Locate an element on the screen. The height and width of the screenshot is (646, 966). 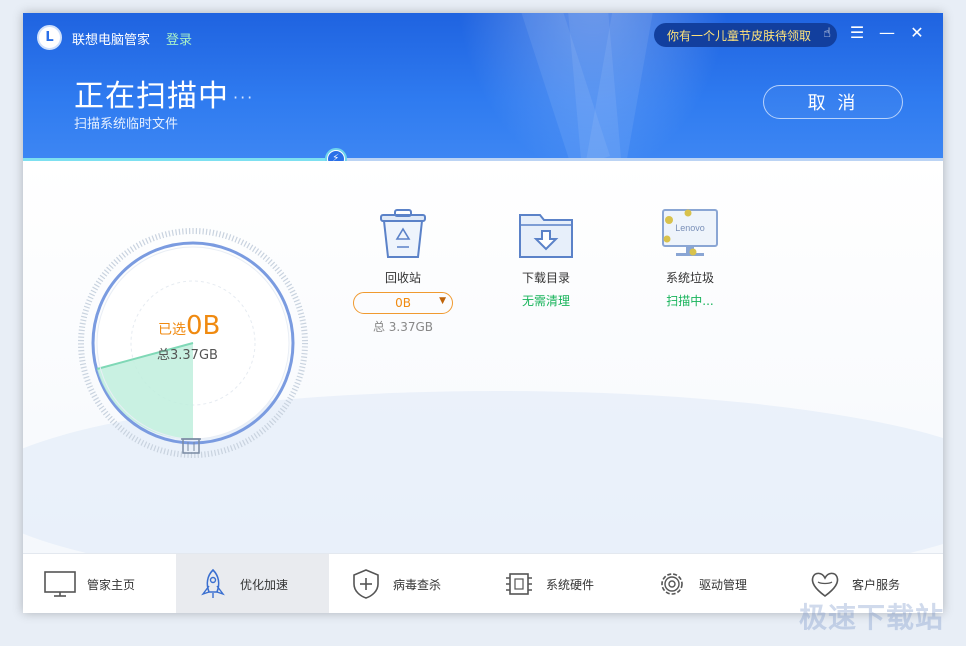
nav-home-label: 管家主页 is located at coordinates (111, 584).